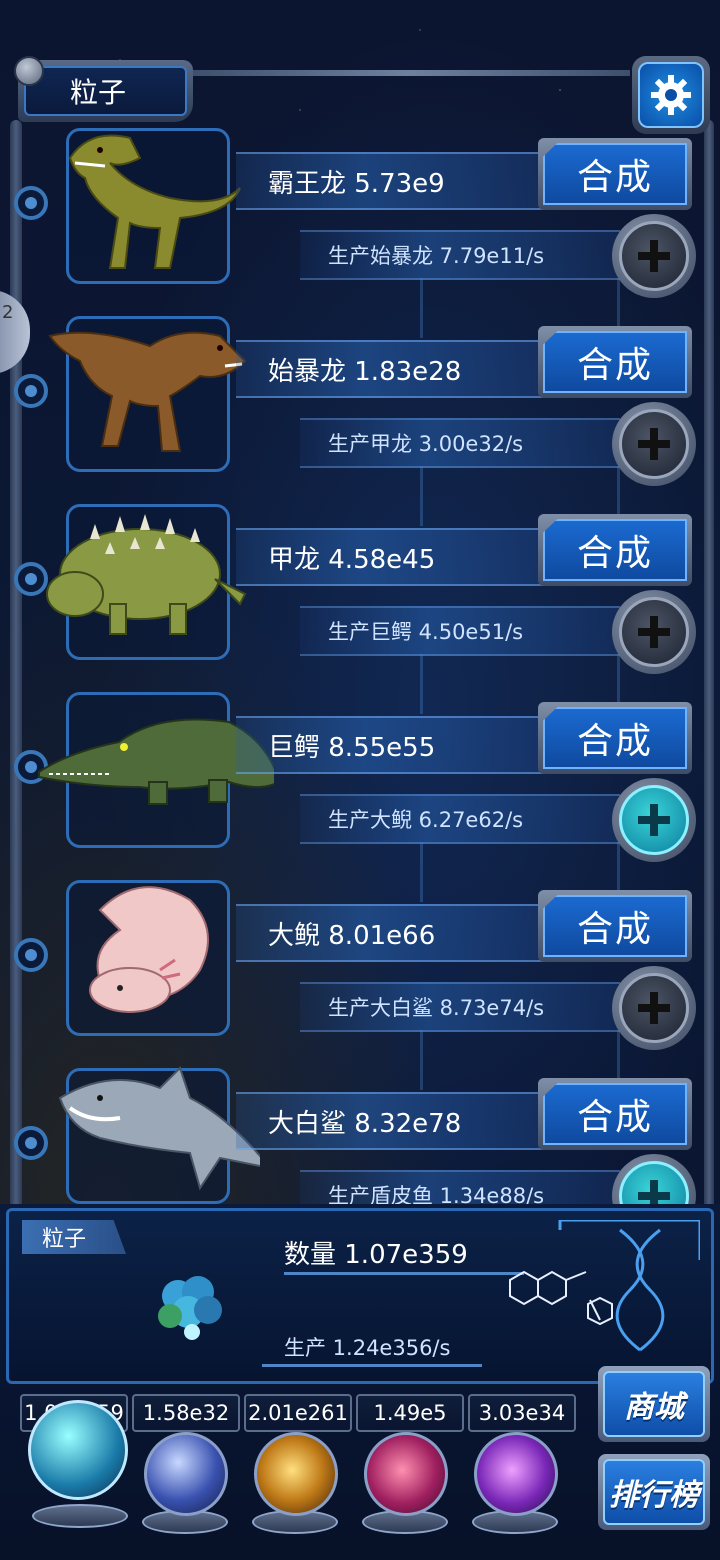  Describe the element at coordinates (460, 255) in the screenshot. I see `creature-production: 生产始暴龙 7.79e11/s` at that location.